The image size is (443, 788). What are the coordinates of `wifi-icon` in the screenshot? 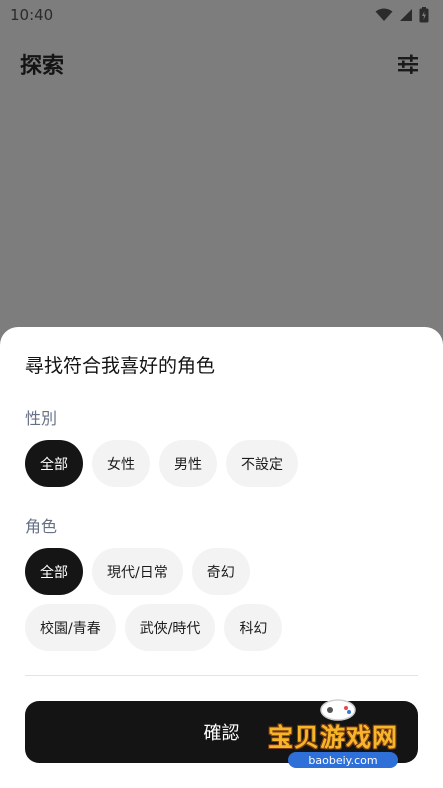 It's located at (384, 14).